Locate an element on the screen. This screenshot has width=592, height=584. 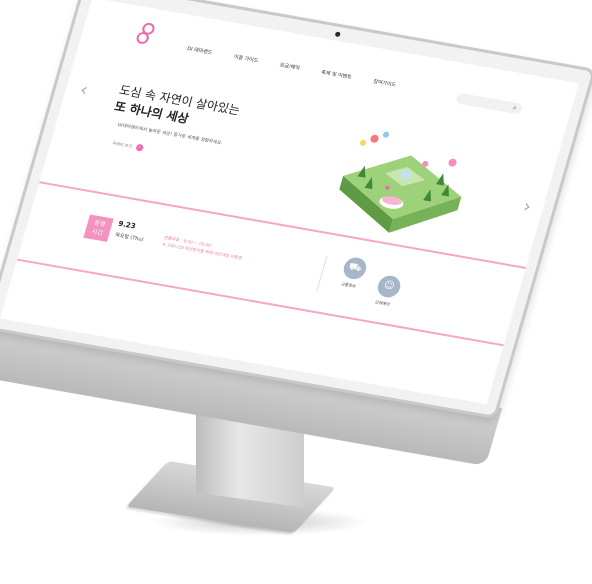
prev-slide-arrow-icon: ‹ is located at coordinates (83, 90).